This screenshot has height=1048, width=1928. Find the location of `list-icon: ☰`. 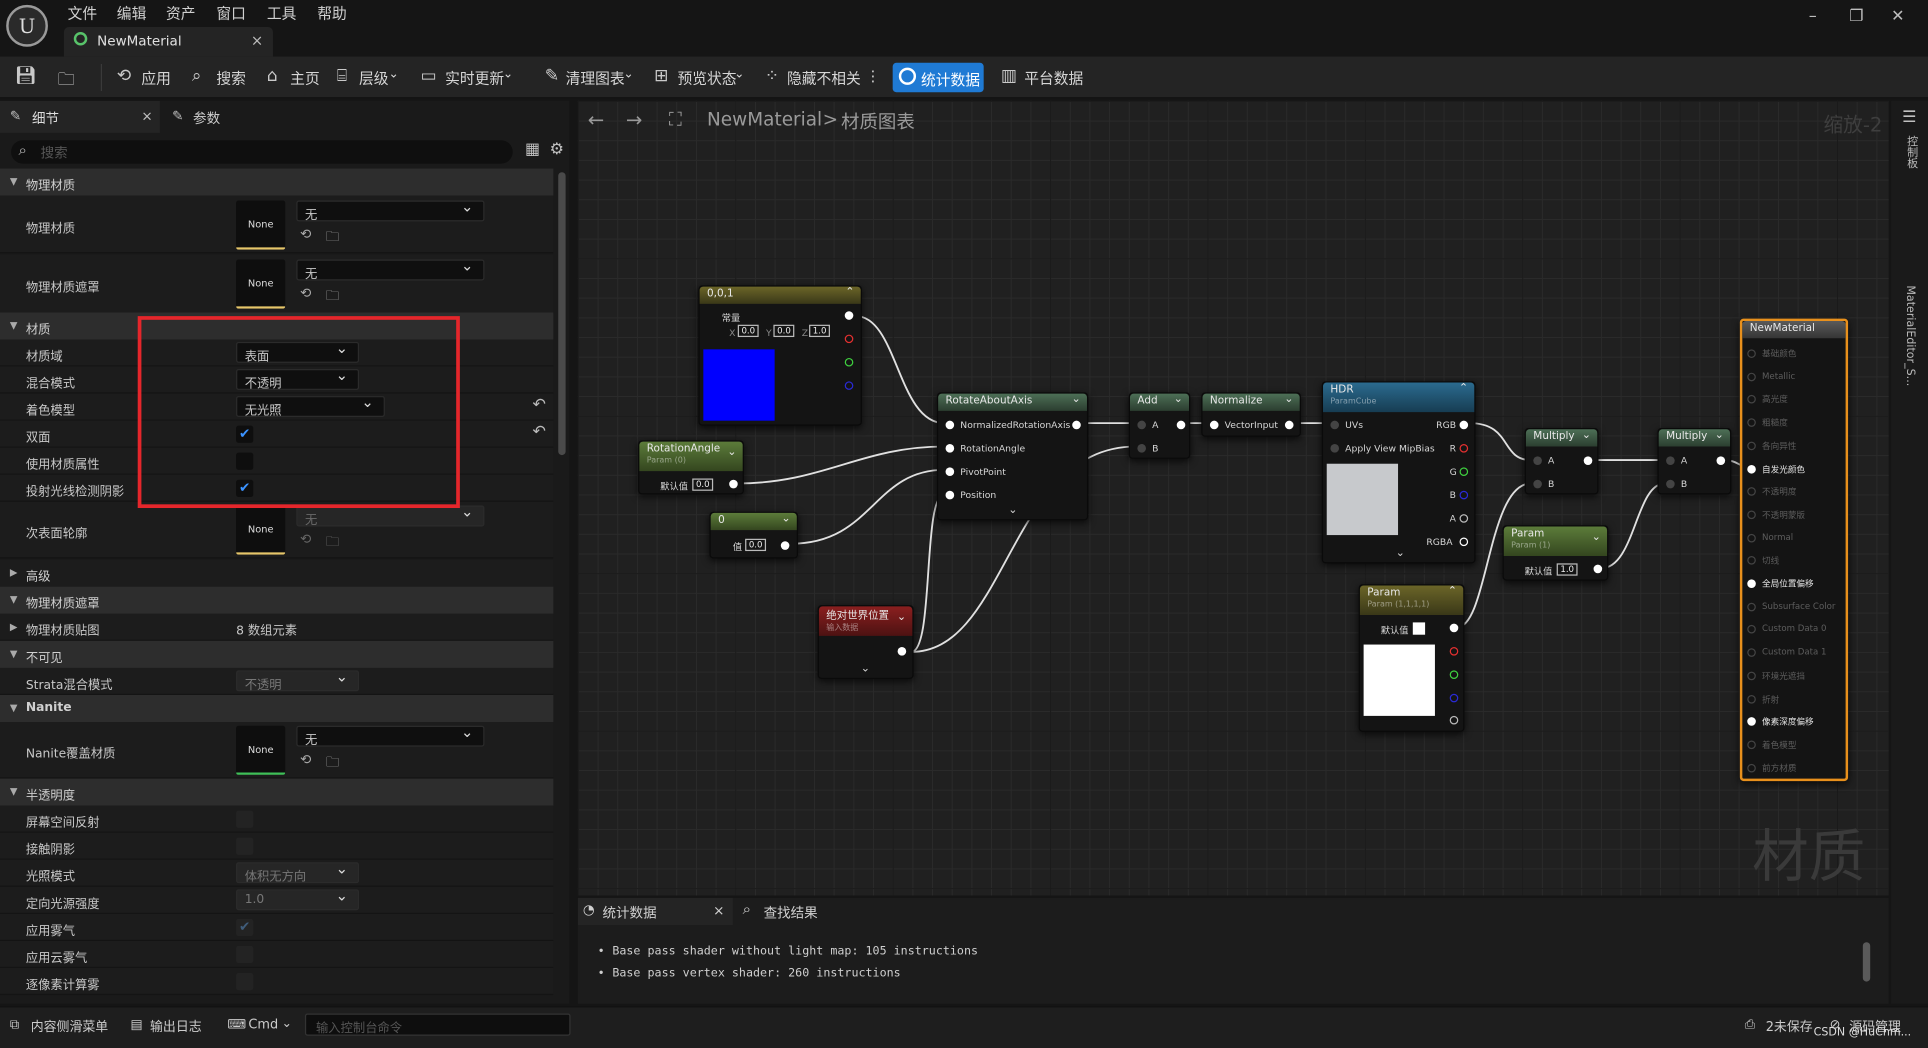

list-icon: ☰ is located at coordinates (1909, 117).